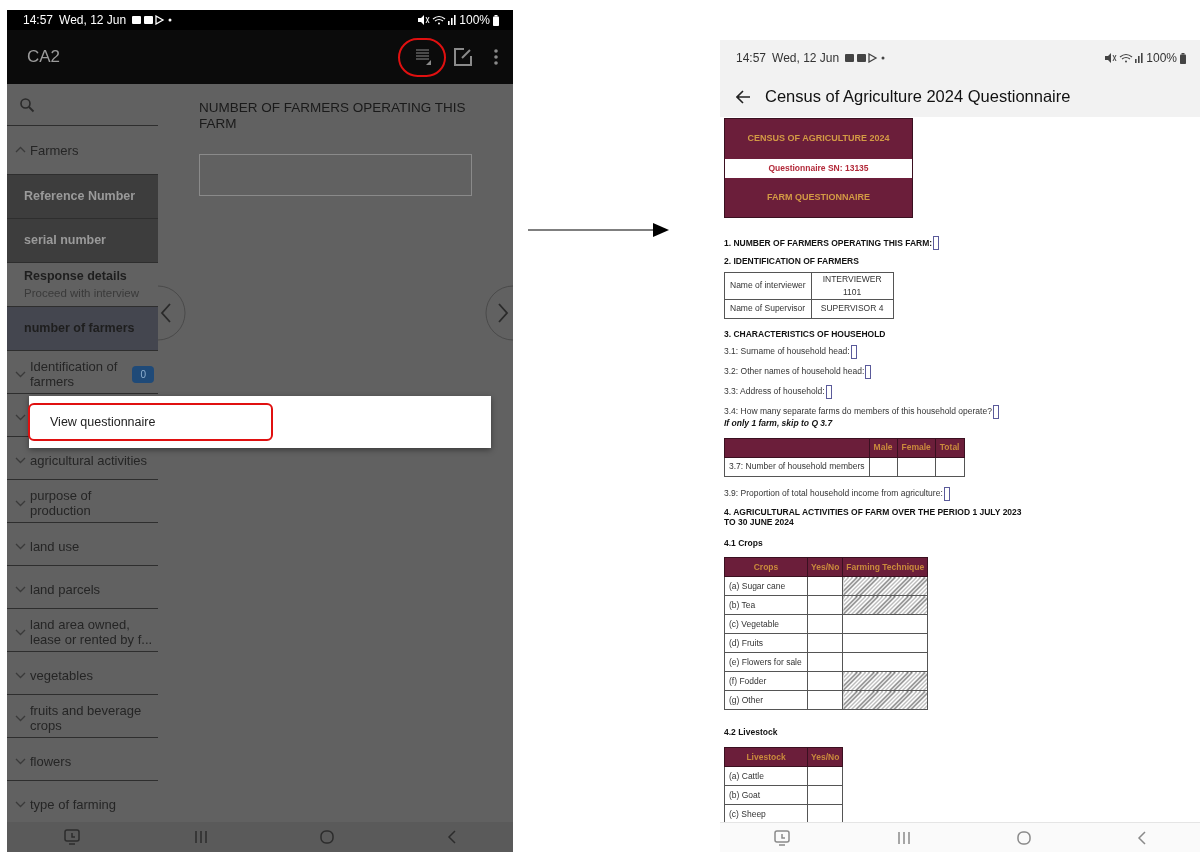 Image resolution: width=1200 pixels, height=852 pixels. I want to click on banner-subtitle: FARM QUESTIONNAIRE, so click(818, 197).